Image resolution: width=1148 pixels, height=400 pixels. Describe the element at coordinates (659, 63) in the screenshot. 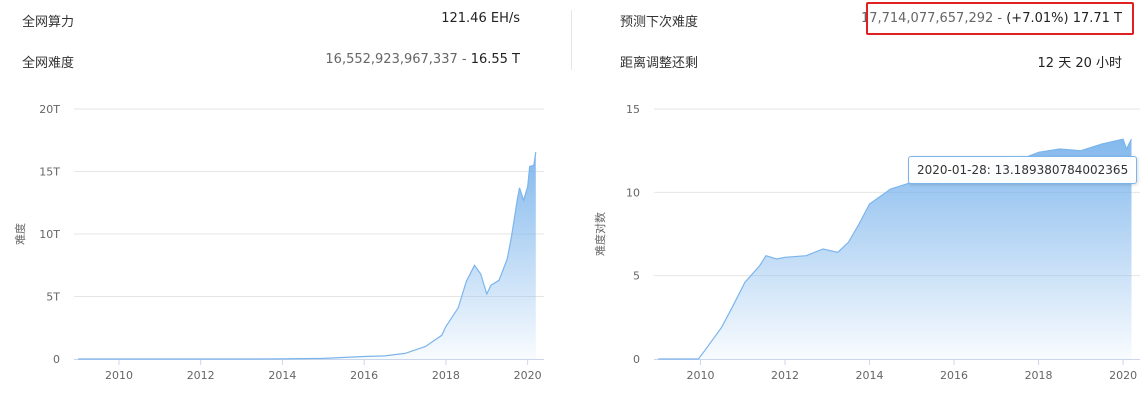

I see `remaining-label: 距离调整还剩` at that location.